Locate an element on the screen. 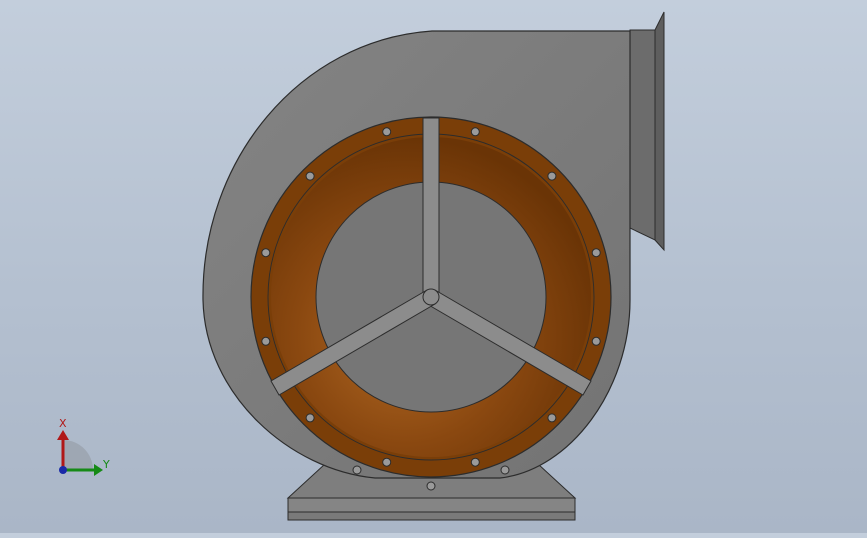 This screenshot has height=538, width=867. triad-quadrant is located at coordinates (78, 455).